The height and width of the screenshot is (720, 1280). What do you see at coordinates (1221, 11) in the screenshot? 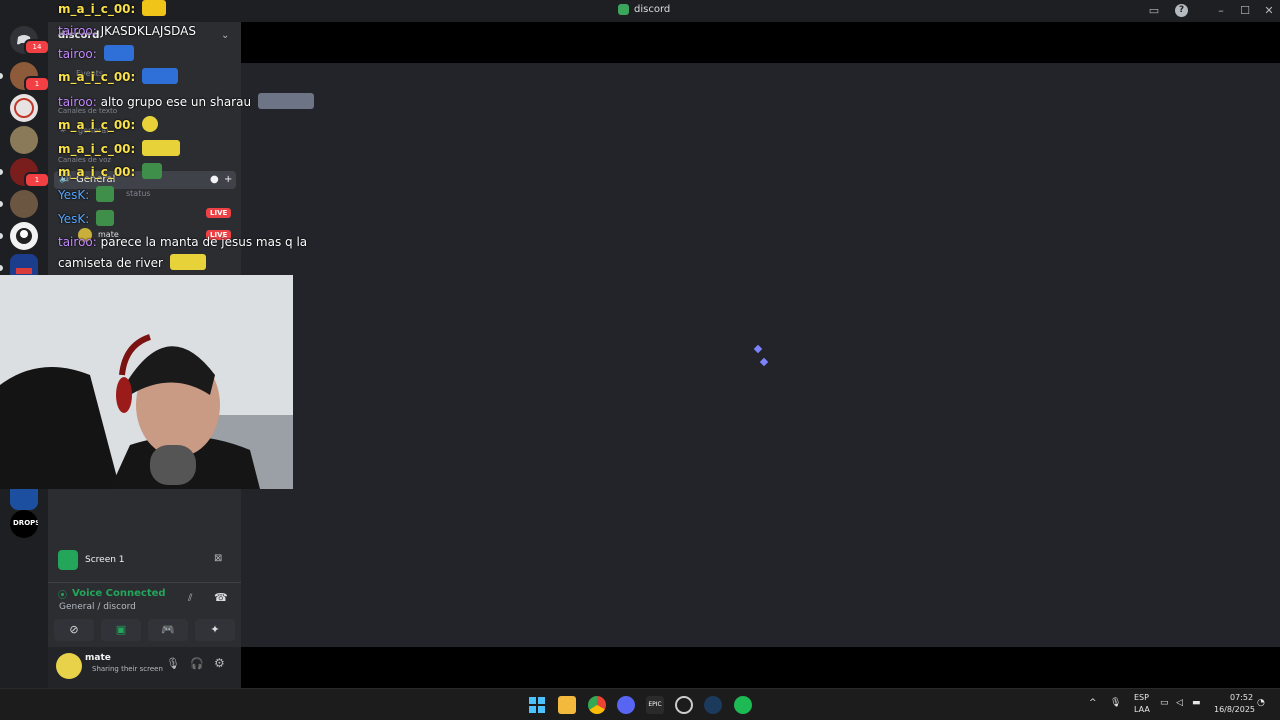
I see `minimize-button: –` at bounding box center [1221, 11].